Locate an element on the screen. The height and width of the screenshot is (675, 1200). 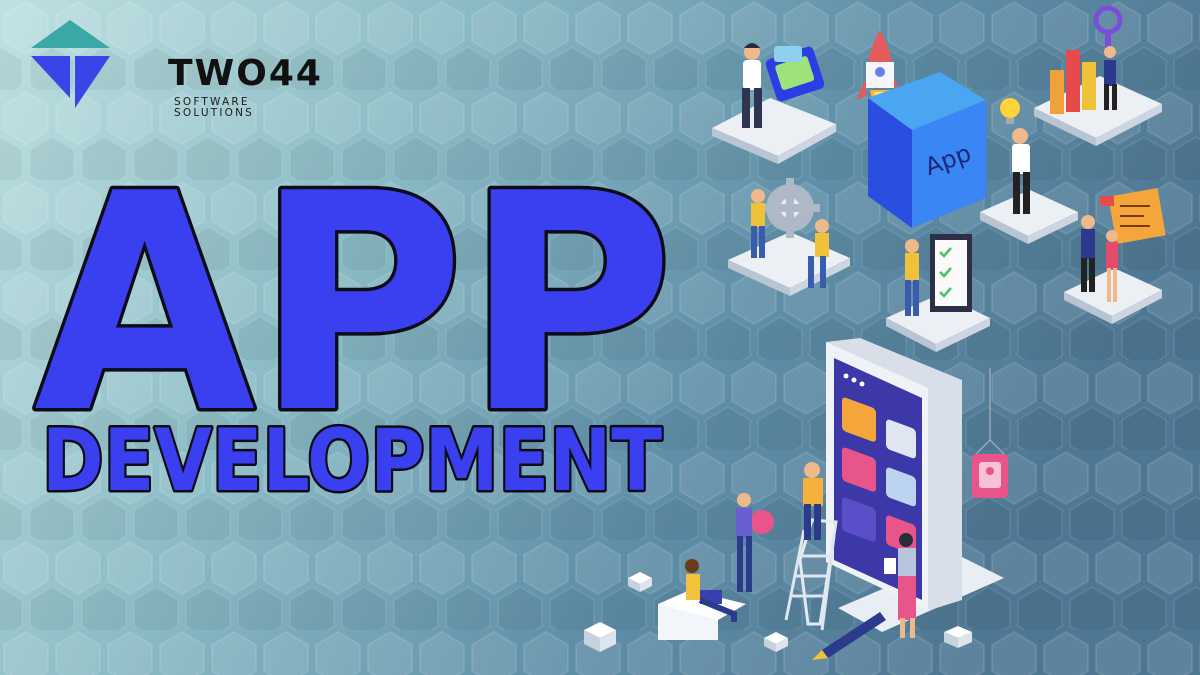
brand-tagline: SOFTWARE SOLUTIONS is located at coordinates (214, 107).